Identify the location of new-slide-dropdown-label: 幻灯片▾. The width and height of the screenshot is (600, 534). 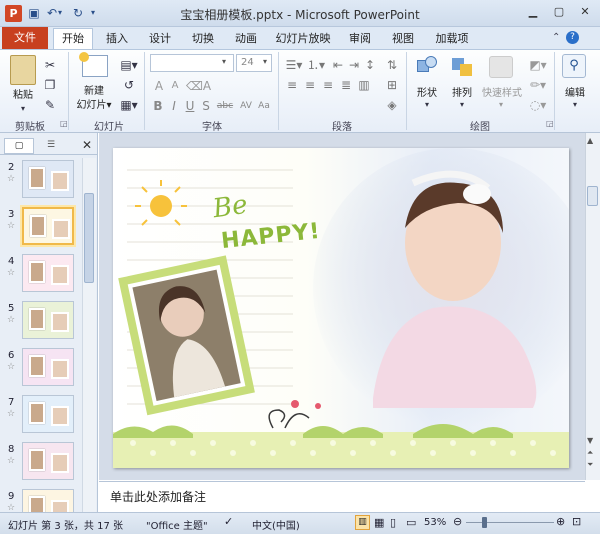
(94, 103).